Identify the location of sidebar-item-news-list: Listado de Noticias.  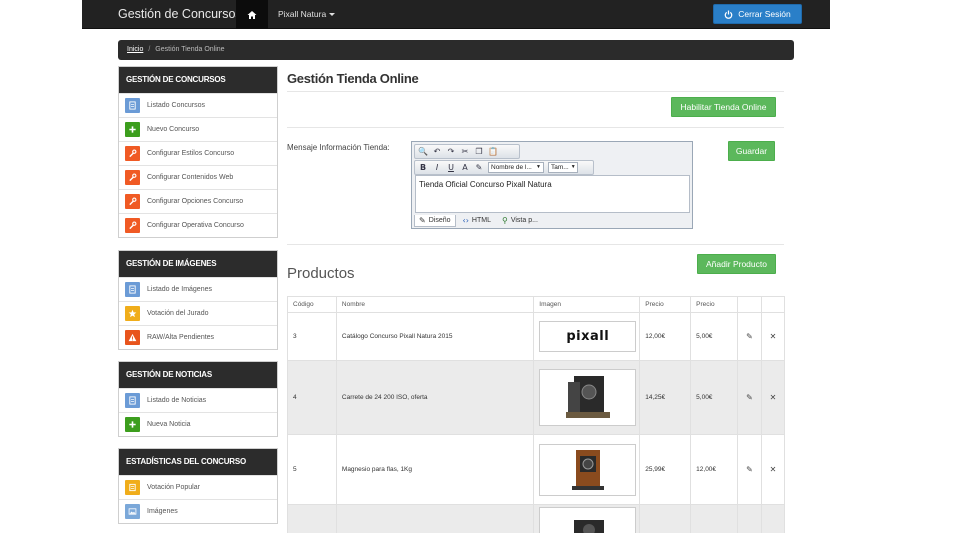
(198, 400).